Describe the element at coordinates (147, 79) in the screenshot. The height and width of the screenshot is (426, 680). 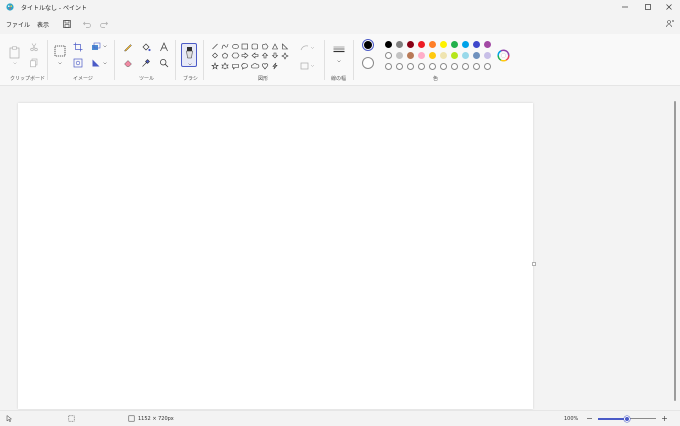
I see `group-label-tools: ツール` at that location.